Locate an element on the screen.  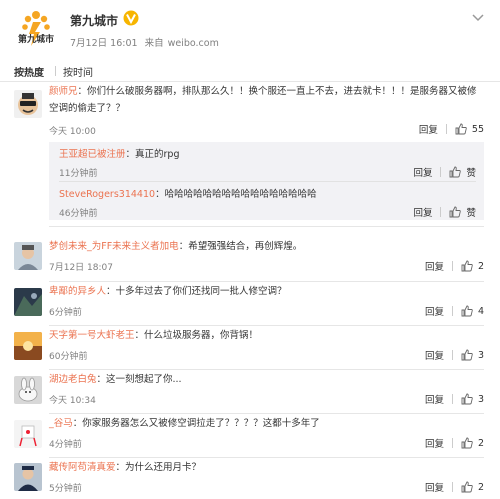
reply-user: 王亚超已被注册 is located at coordinates (92, 154).